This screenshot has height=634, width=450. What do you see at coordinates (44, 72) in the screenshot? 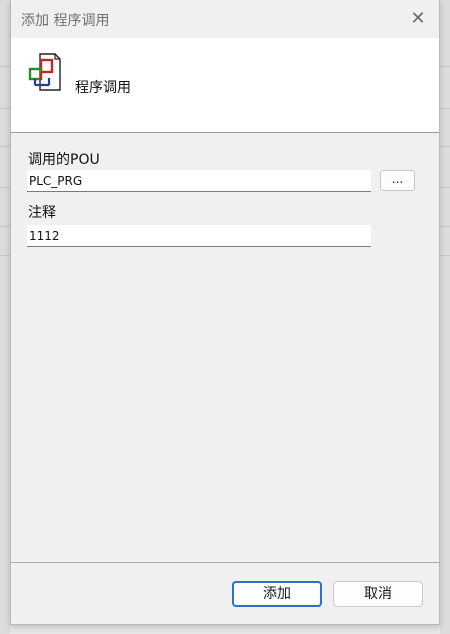
I see `program-call-icon` at bounding box center [44, 72].